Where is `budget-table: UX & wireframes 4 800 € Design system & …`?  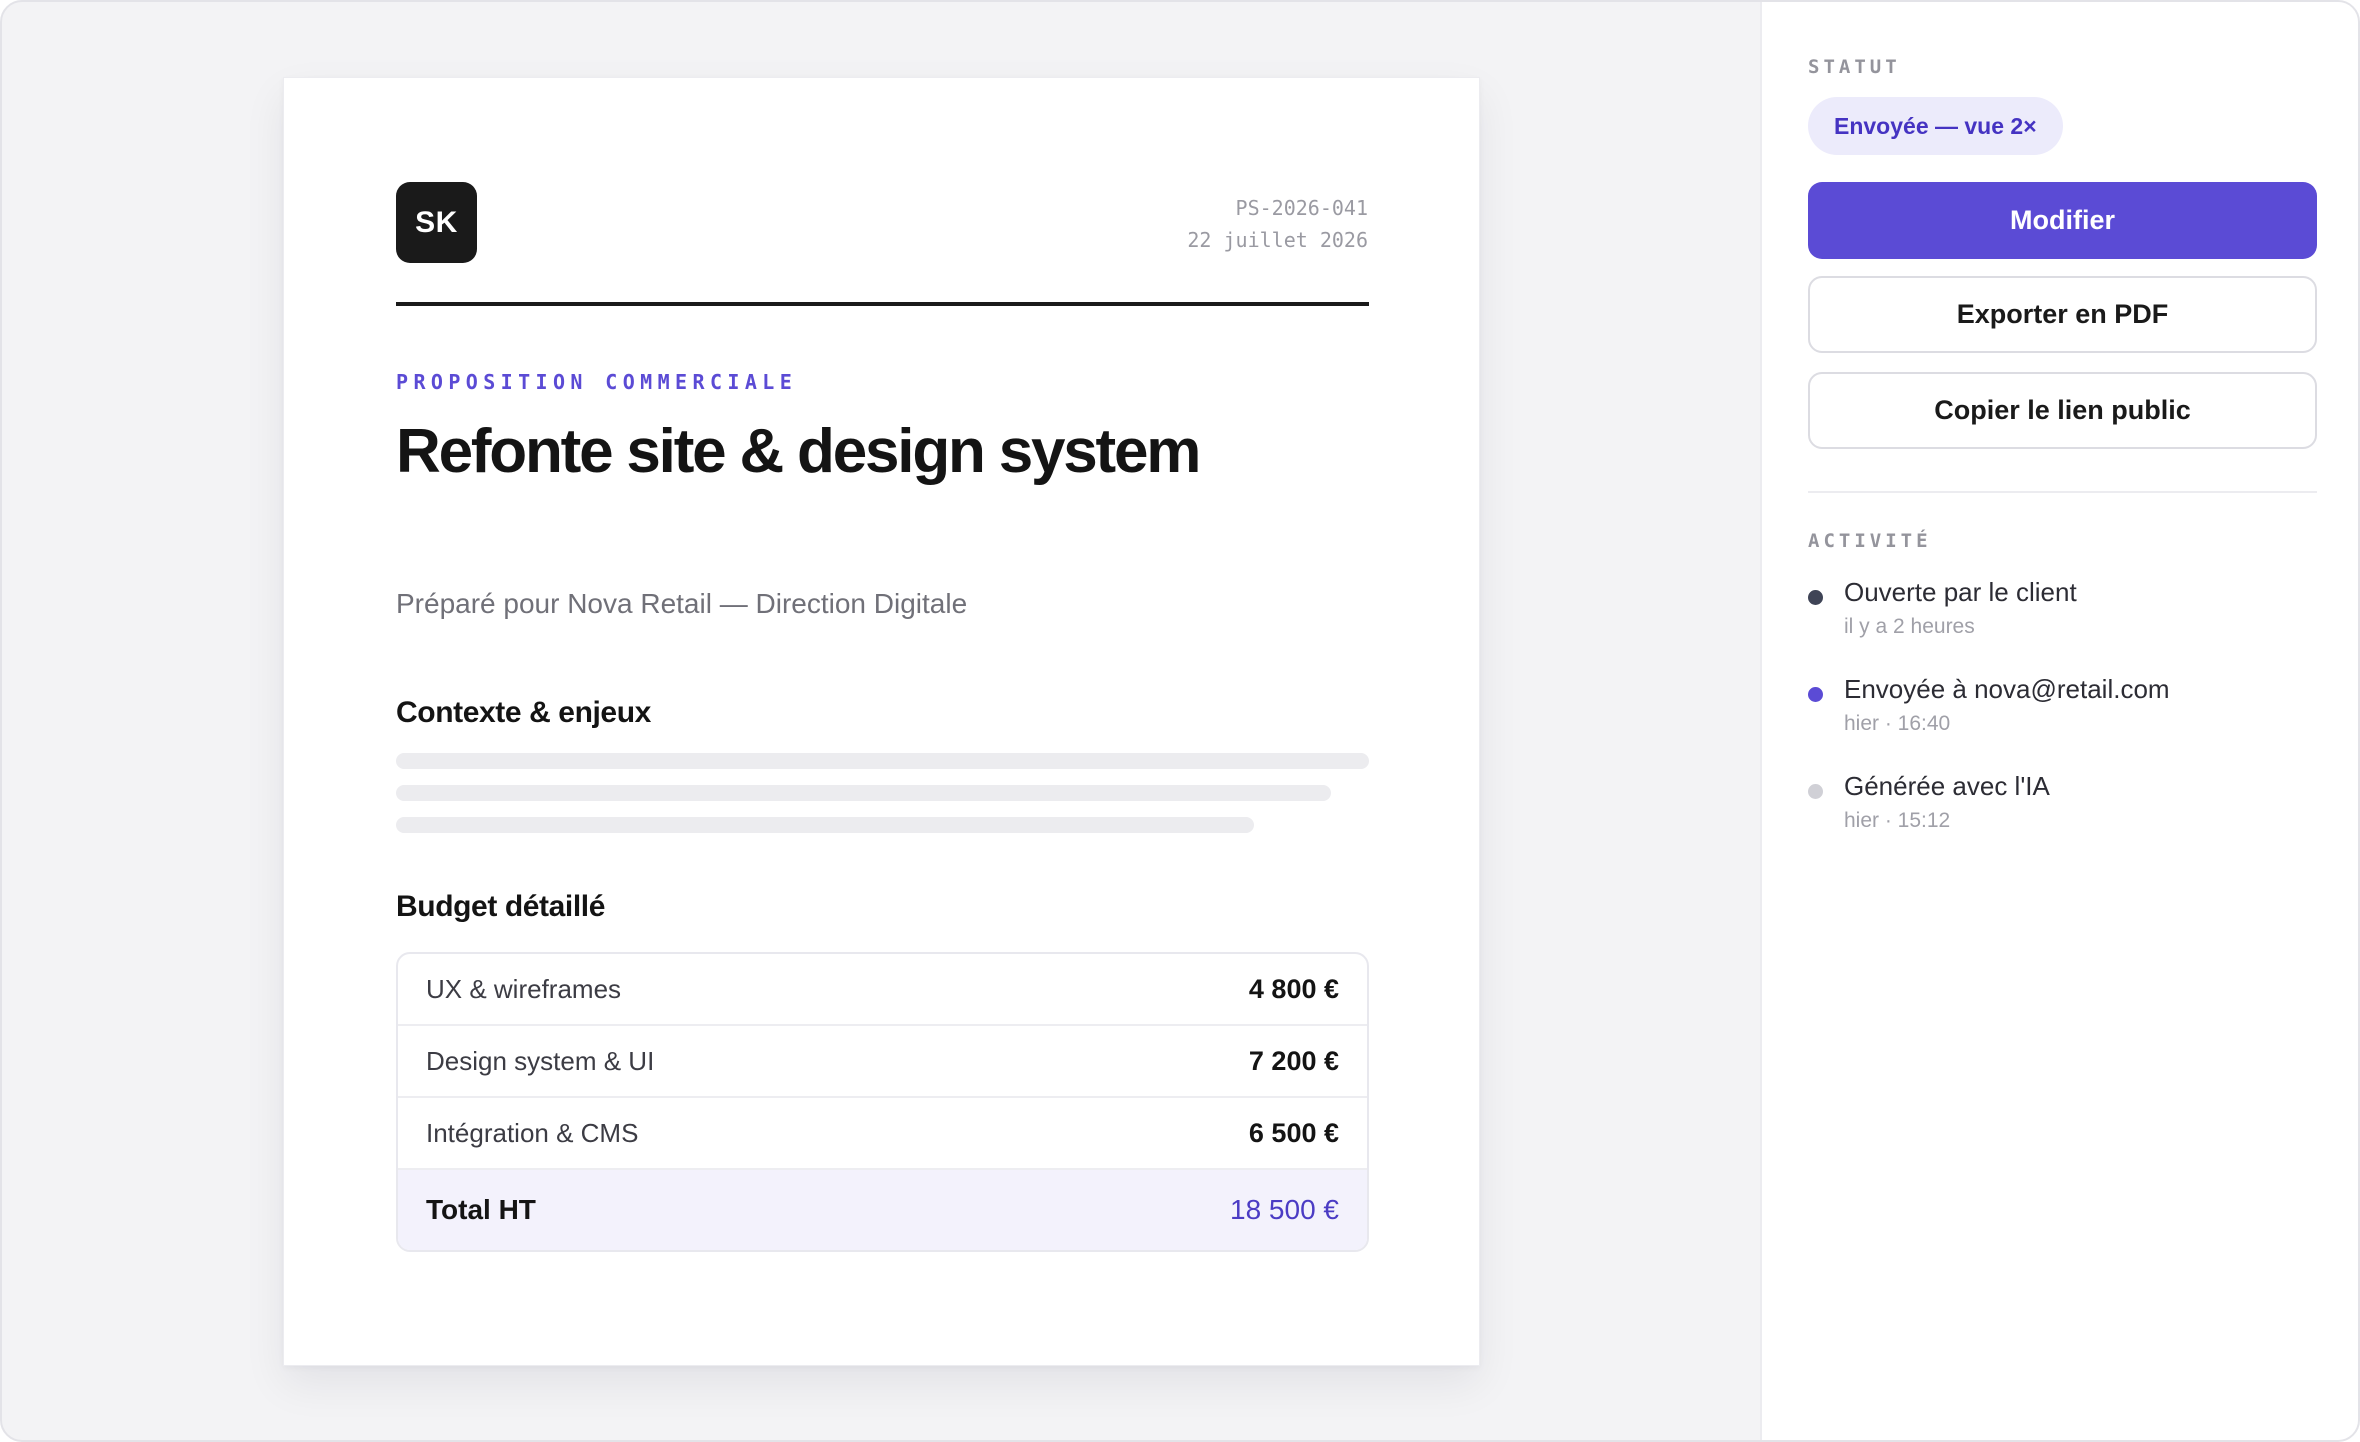 budget-table: UX & wireframes 4 800 € Design system & … is located at coordinates (882, 1102).